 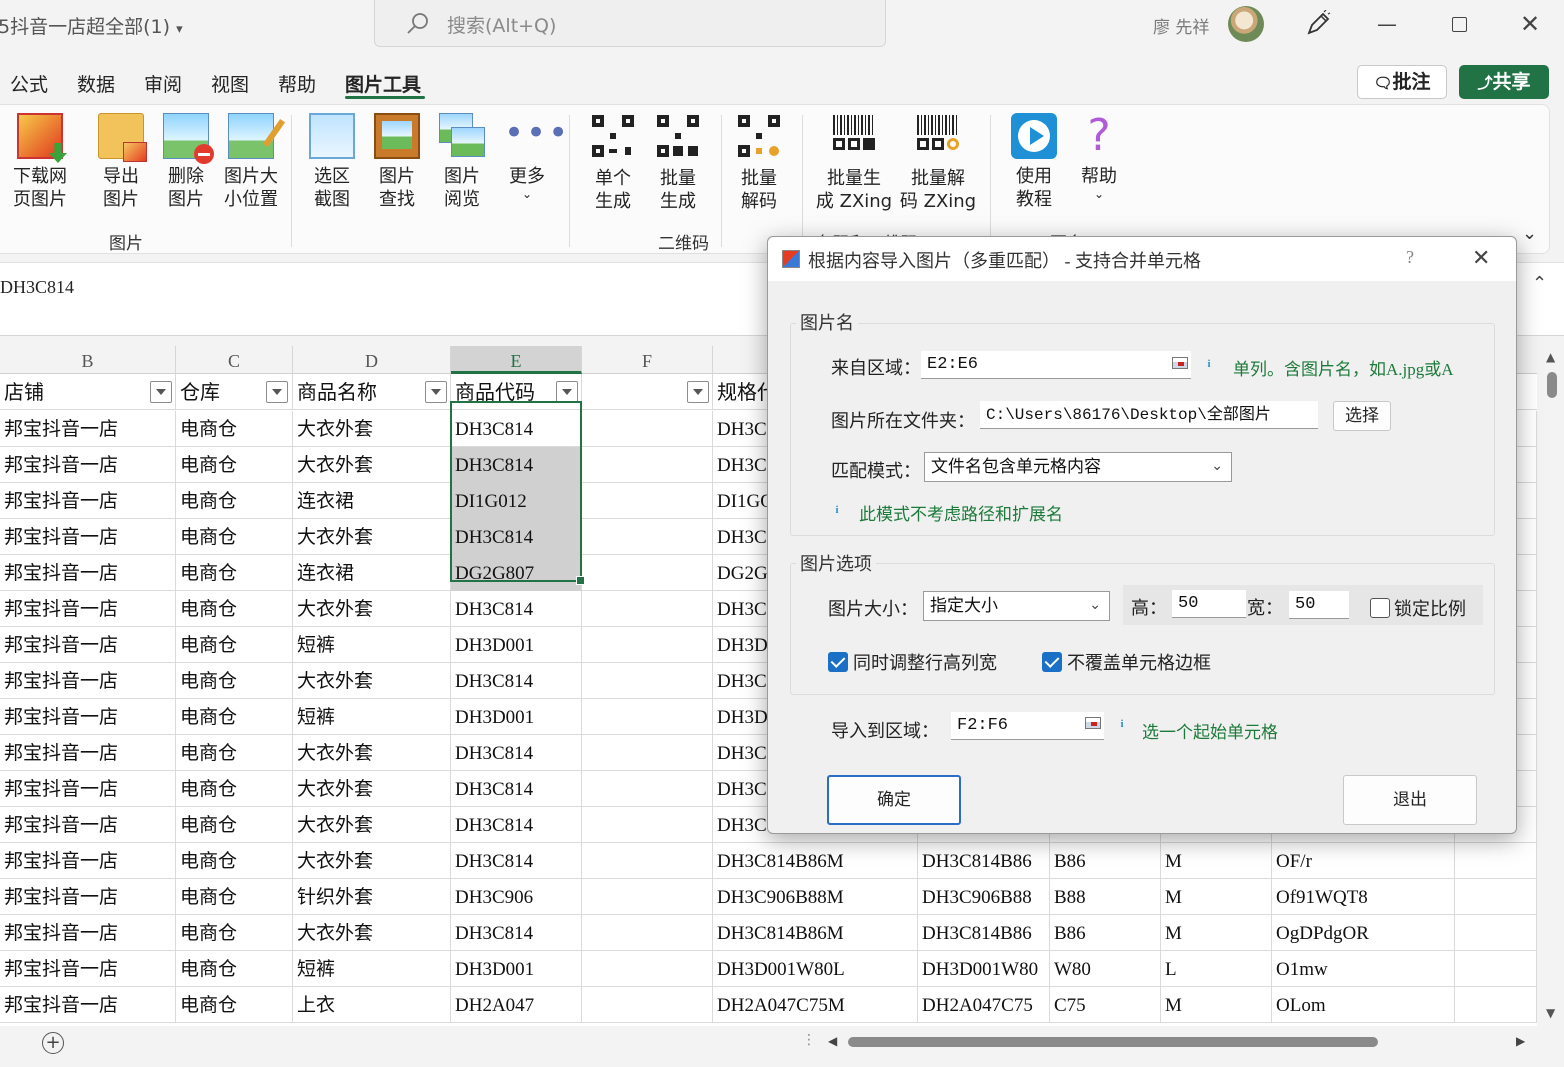 What do you see at coordinates (938, 163) in the screenshot?
I see `batch-decode-zxing-button: 批量解 码 ZXing` at bounding box center [938, 163].